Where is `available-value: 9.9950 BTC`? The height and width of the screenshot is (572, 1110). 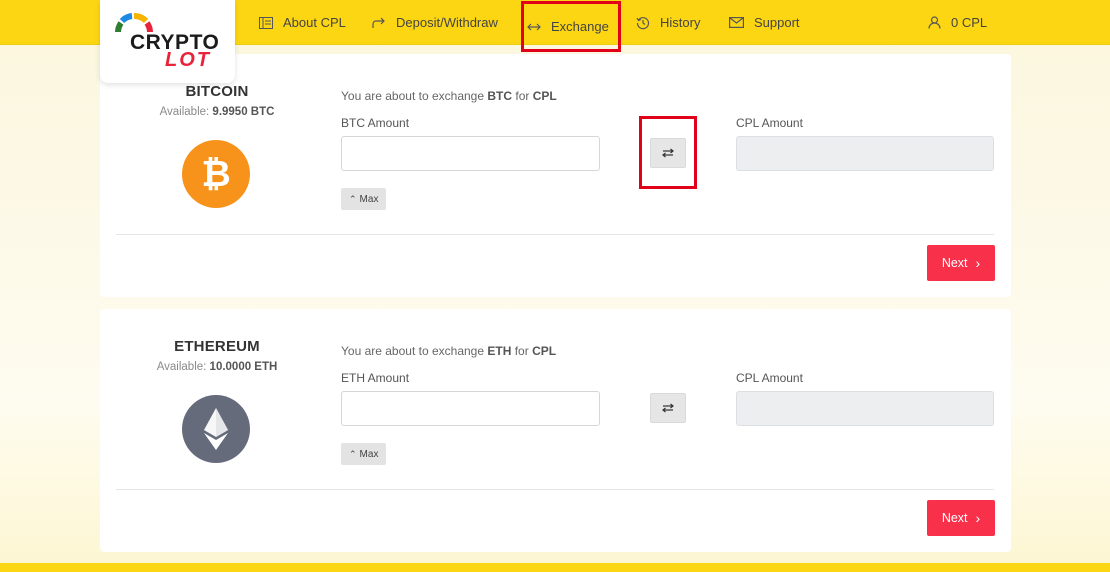
available-value: 9.9950 BTC is located at coordinates (243, 112).